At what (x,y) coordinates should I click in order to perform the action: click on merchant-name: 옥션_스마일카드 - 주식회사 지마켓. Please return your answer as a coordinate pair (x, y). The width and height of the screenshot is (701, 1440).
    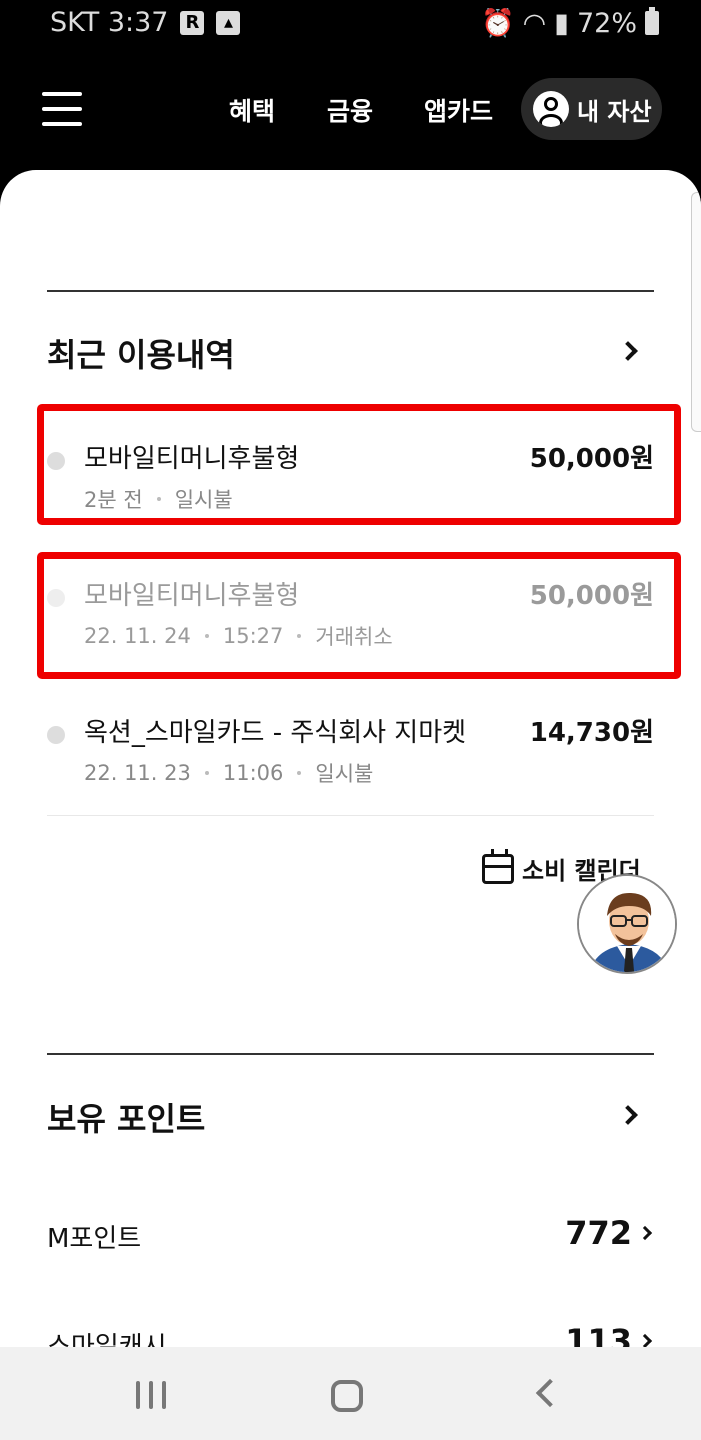
    Looking at the image, I should click on (275, 733).